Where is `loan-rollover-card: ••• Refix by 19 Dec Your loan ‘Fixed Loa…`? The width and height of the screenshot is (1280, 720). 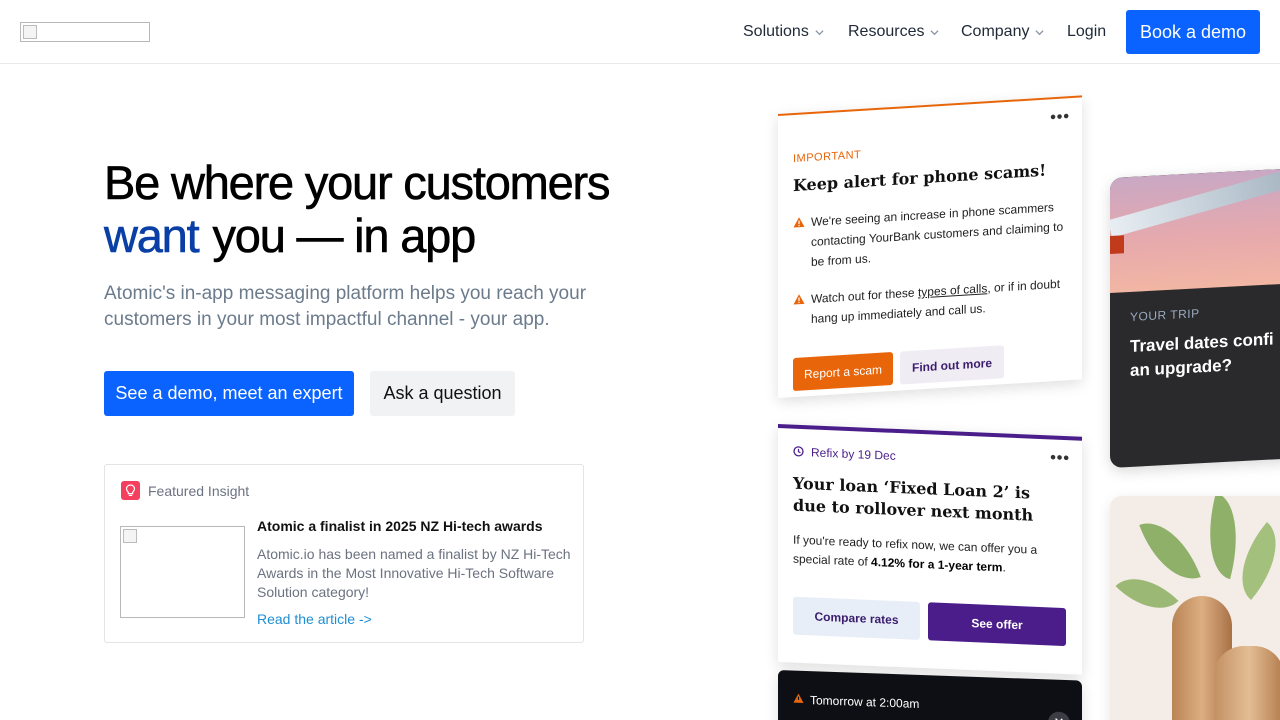 loan-rollover-card: ••• Refix by 19 Dec Your loan ‘Fixed Loa… is located at coordinates (930, 549).